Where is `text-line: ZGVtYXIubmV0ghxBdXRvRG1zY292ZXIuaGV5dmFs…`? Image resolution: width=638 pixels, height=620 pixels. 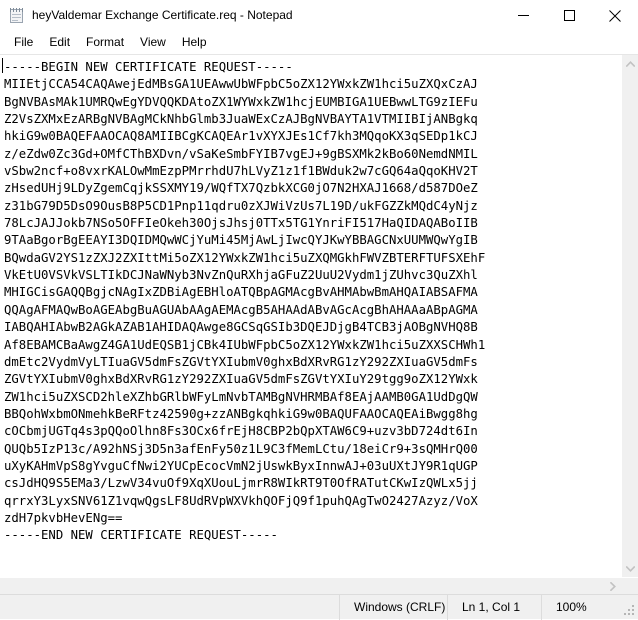
text-line: ZGVtYXIubmV0ghxBdXRvRG1zY292ZXIuaGV5dmFs… is located at coordinates (312, 379).